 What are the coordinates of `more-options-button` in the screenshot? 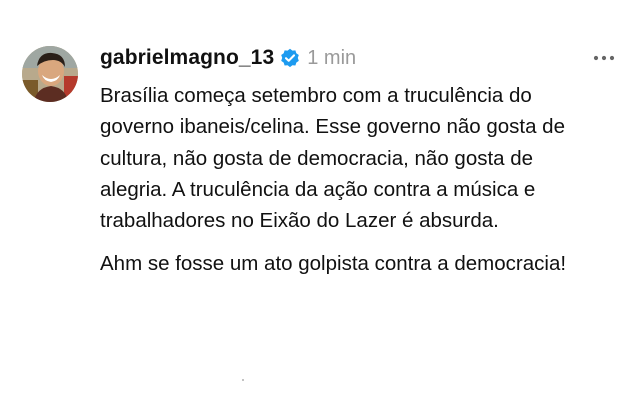 It's located at (604, 58).